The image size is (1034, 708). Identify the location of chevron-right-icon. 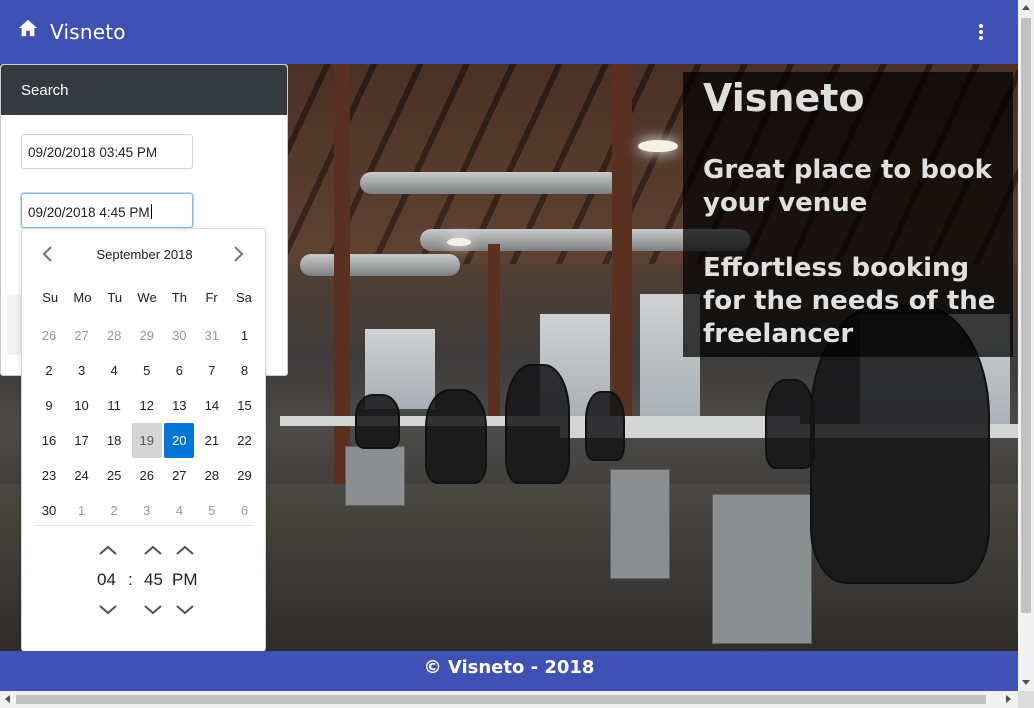
(238, 254).